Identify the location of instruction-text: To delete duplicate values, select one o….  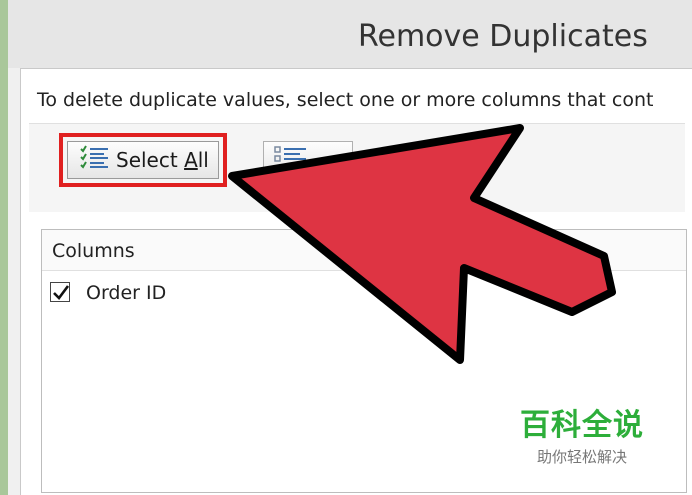
(345, 100).